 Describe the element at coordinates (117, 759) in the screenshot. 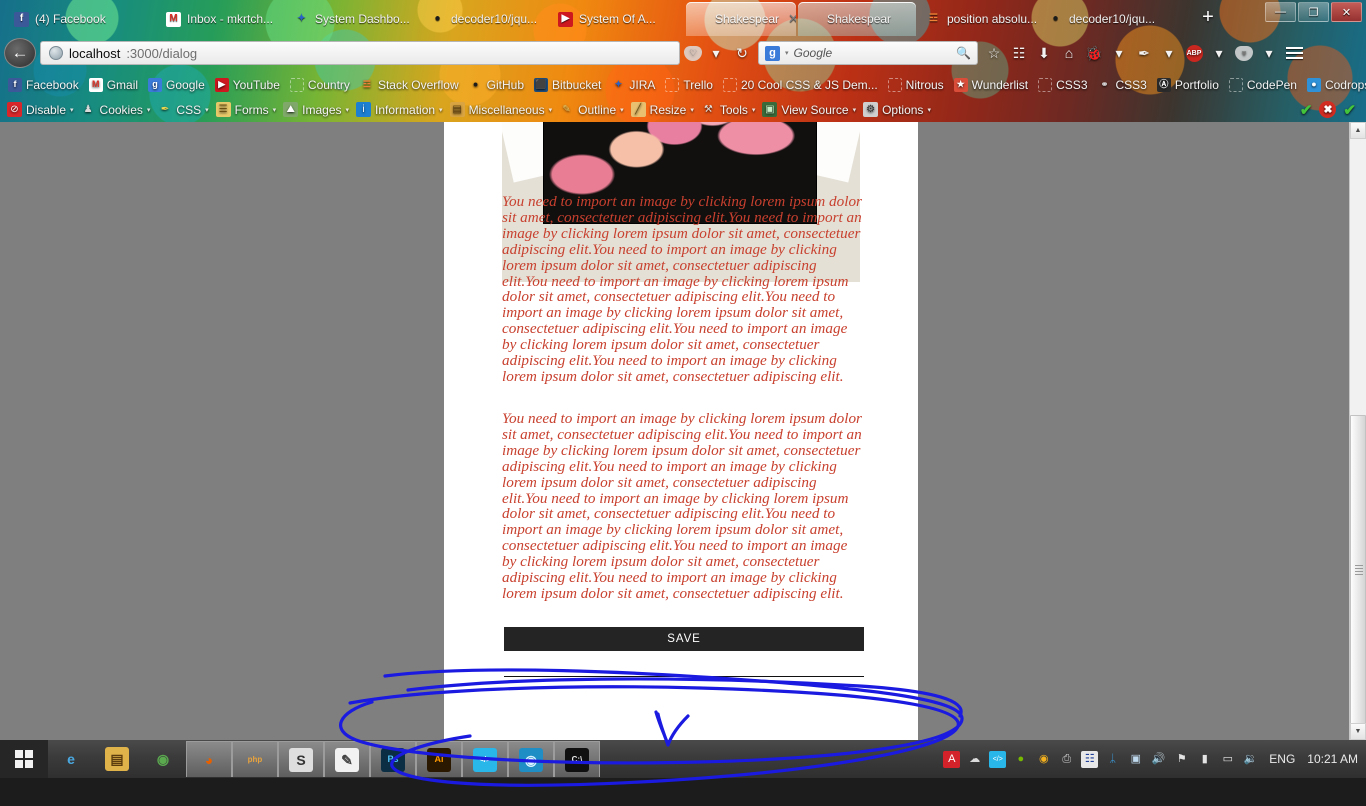

I see `taskbar-file-explorer-button: ▤` at that location.